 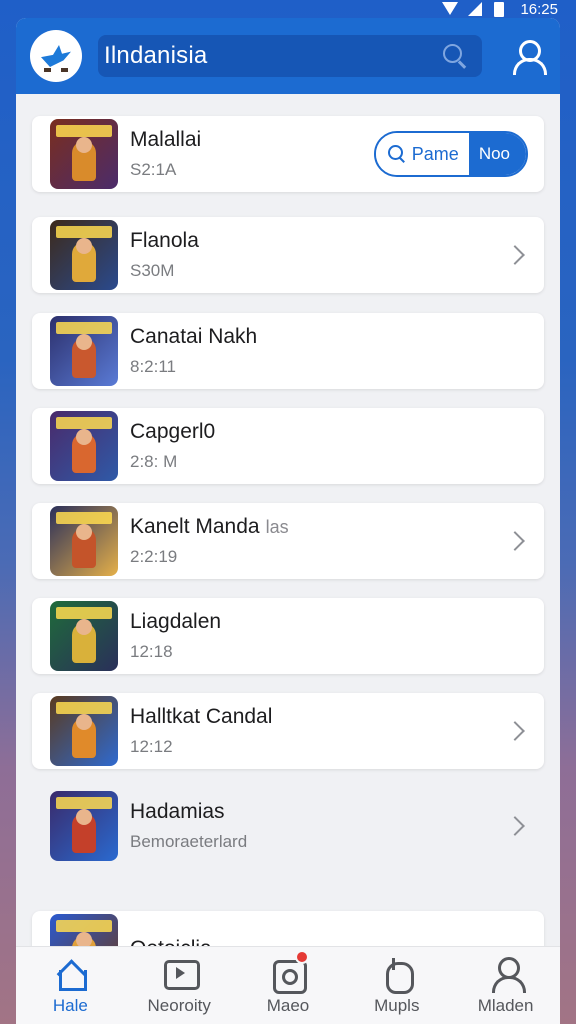 What do you see at coordinates (201, 716) in the screenshot?
I see `game-name-text: Halltkat Candal` at bounding box center [201, 716].